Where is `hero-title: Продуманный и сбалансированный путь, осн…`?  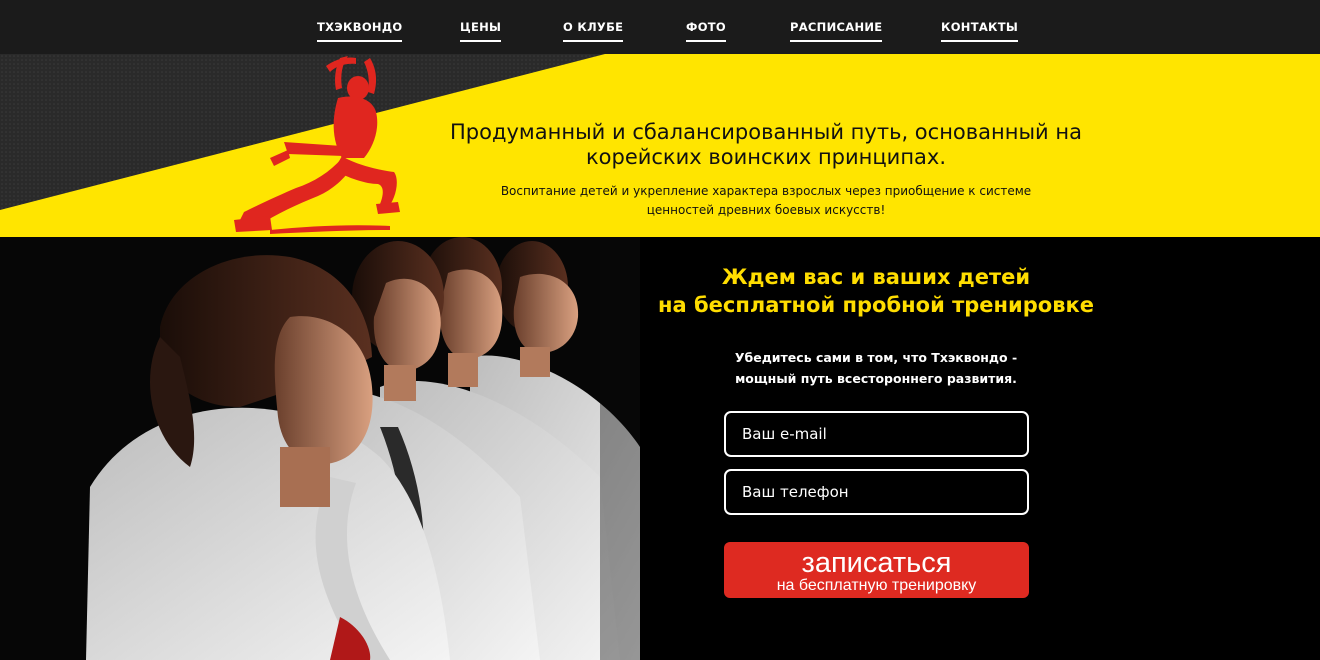
hero-title: Продуманный и сбалансированный путь, осн… is located at coordinates (766, 145).